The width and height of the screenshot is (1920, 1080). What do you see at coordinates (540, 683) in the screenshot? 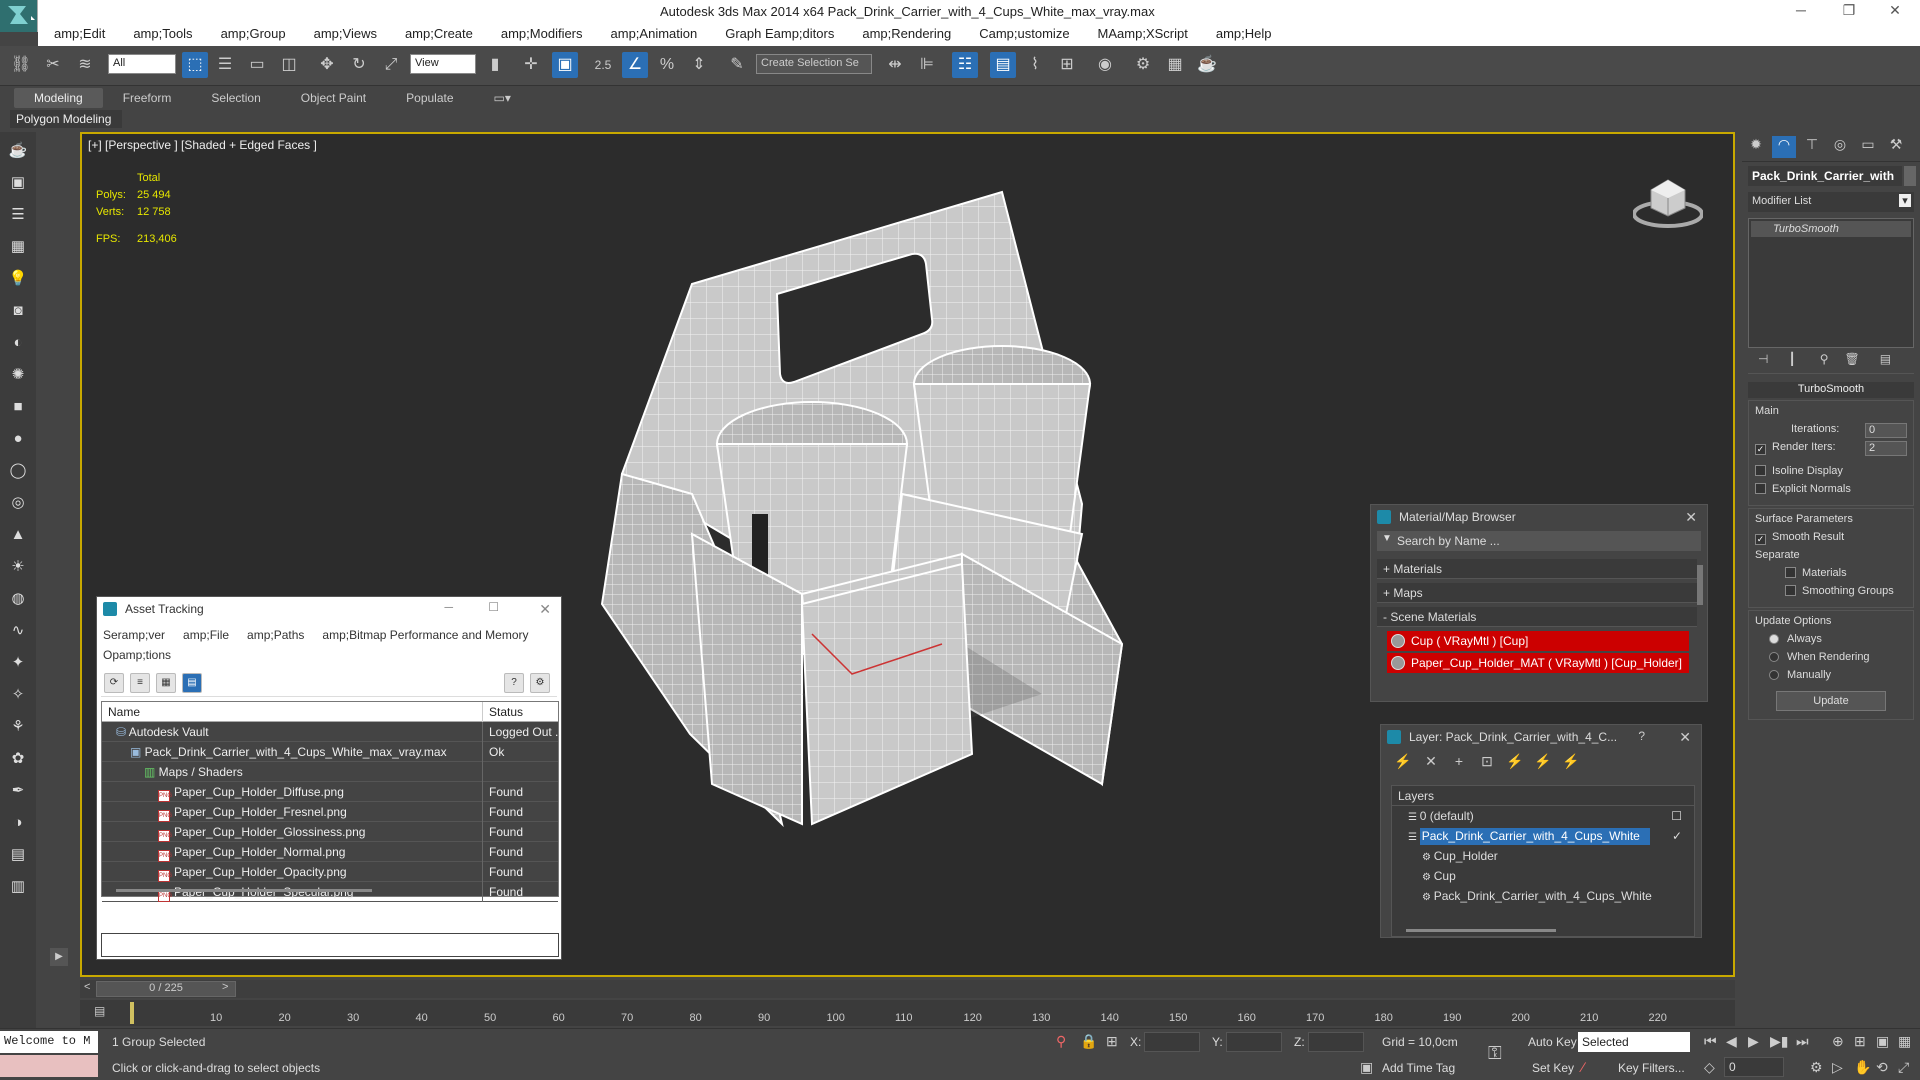
I see `settings-icon: ⚙` at bounding box center [540, 683].